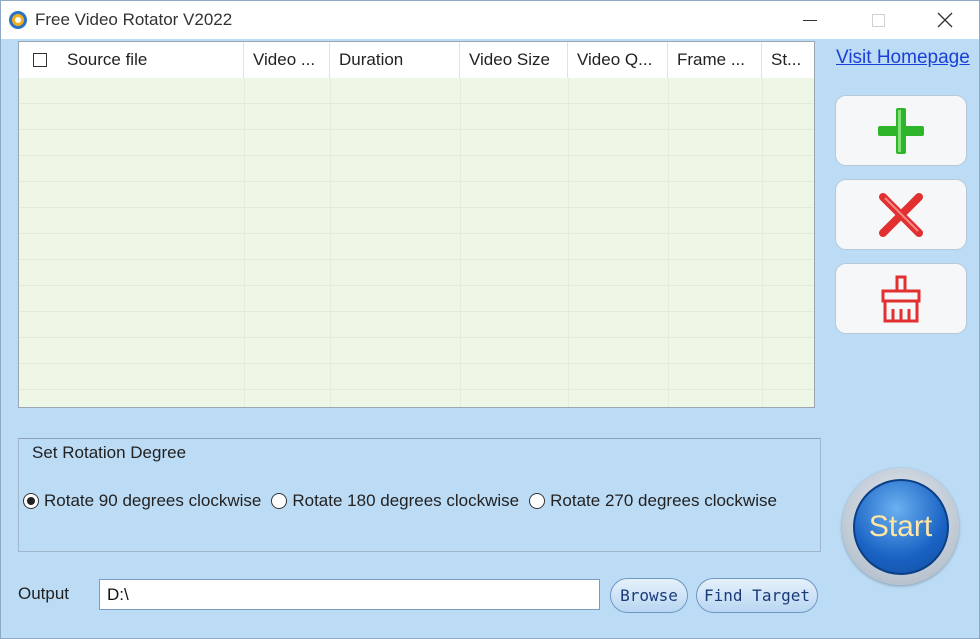 This screenshot has height=639, width=980. What do you see at coordinates (757, 595) in the screenshot?
I see `find-target-button: Find Target` at bounding box center [757, 595].